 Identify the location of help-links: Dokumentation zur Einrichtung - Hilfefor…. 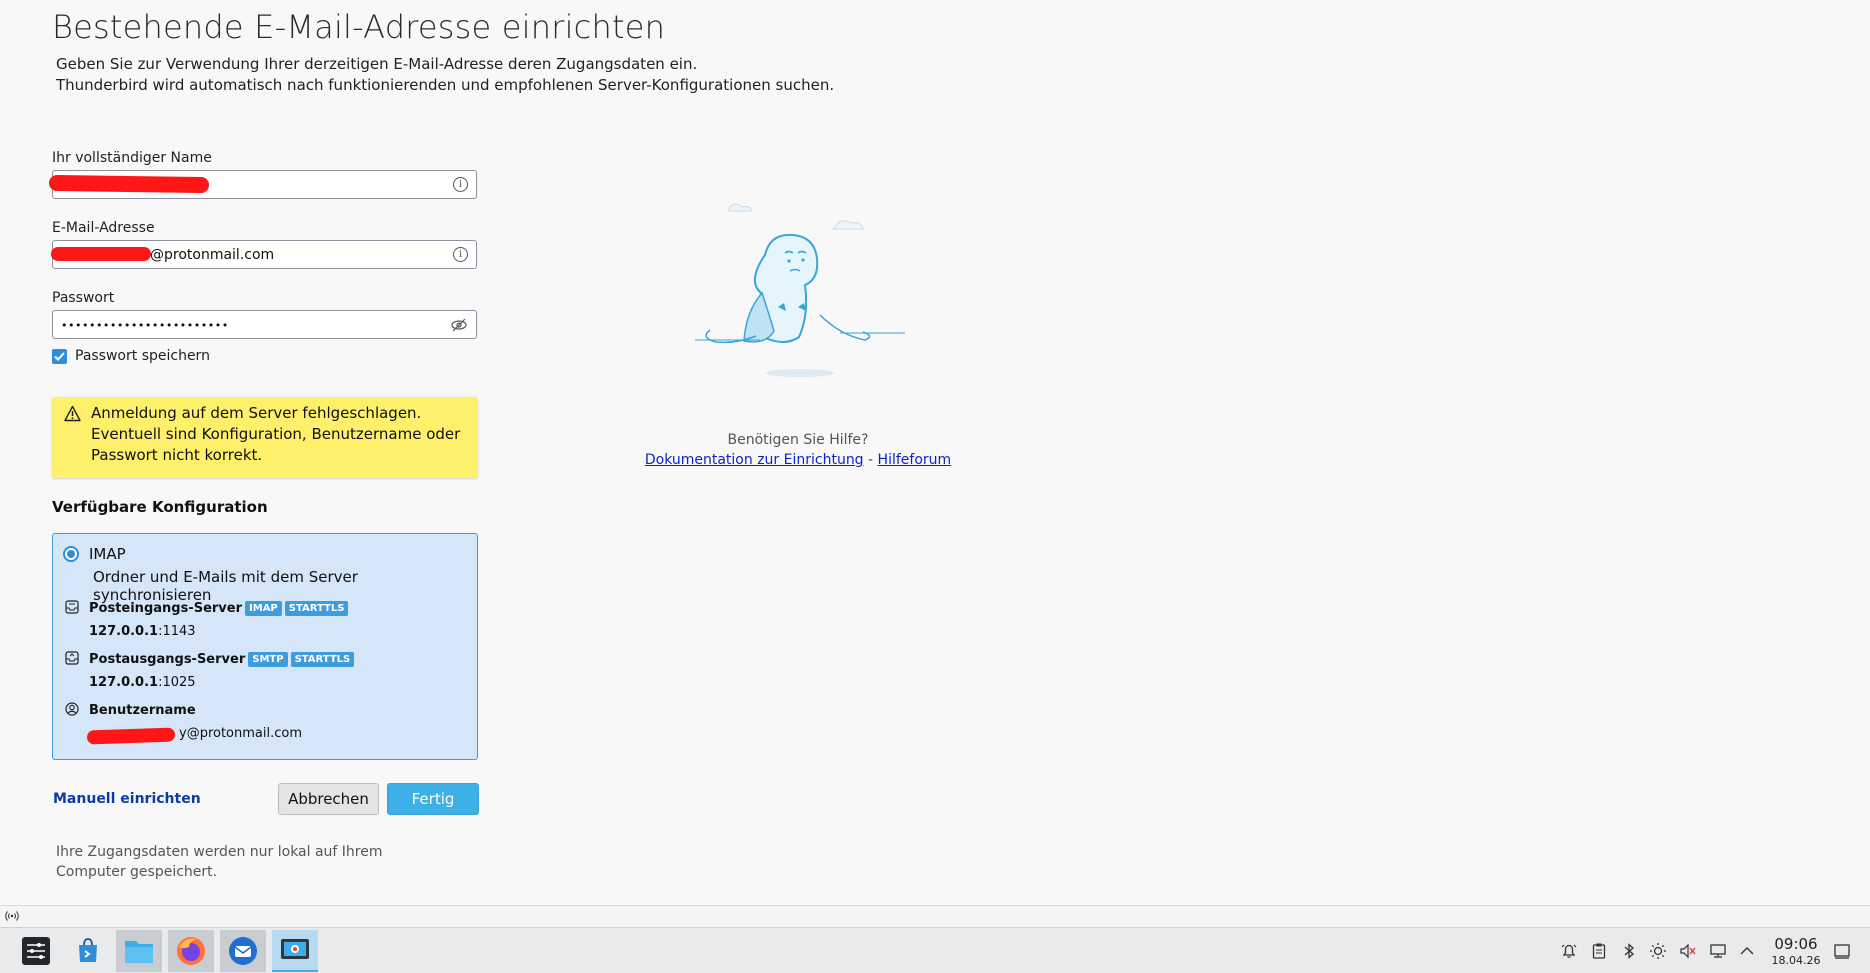
(798, 460).